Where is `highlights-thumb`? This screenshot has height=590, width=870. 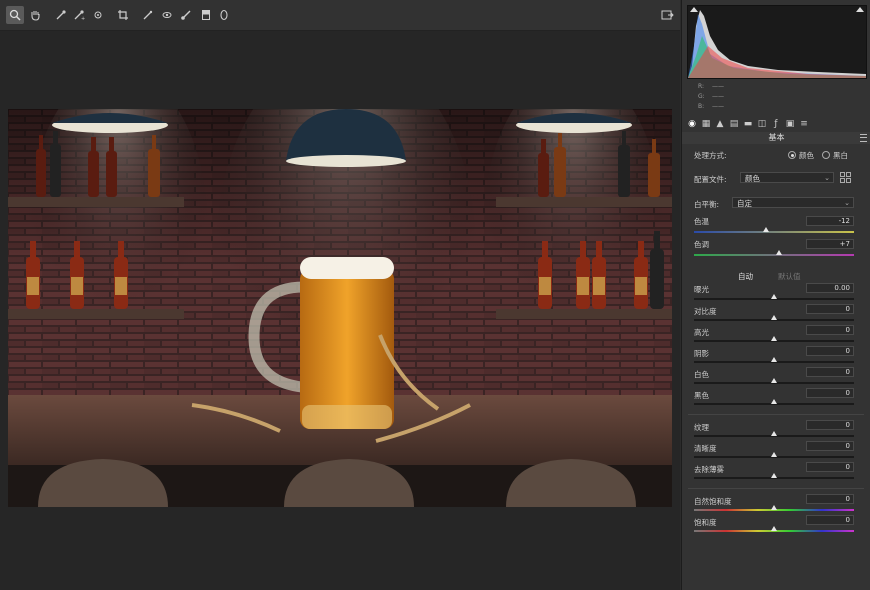
highlights-thumb is located at coordinates (774, 338).